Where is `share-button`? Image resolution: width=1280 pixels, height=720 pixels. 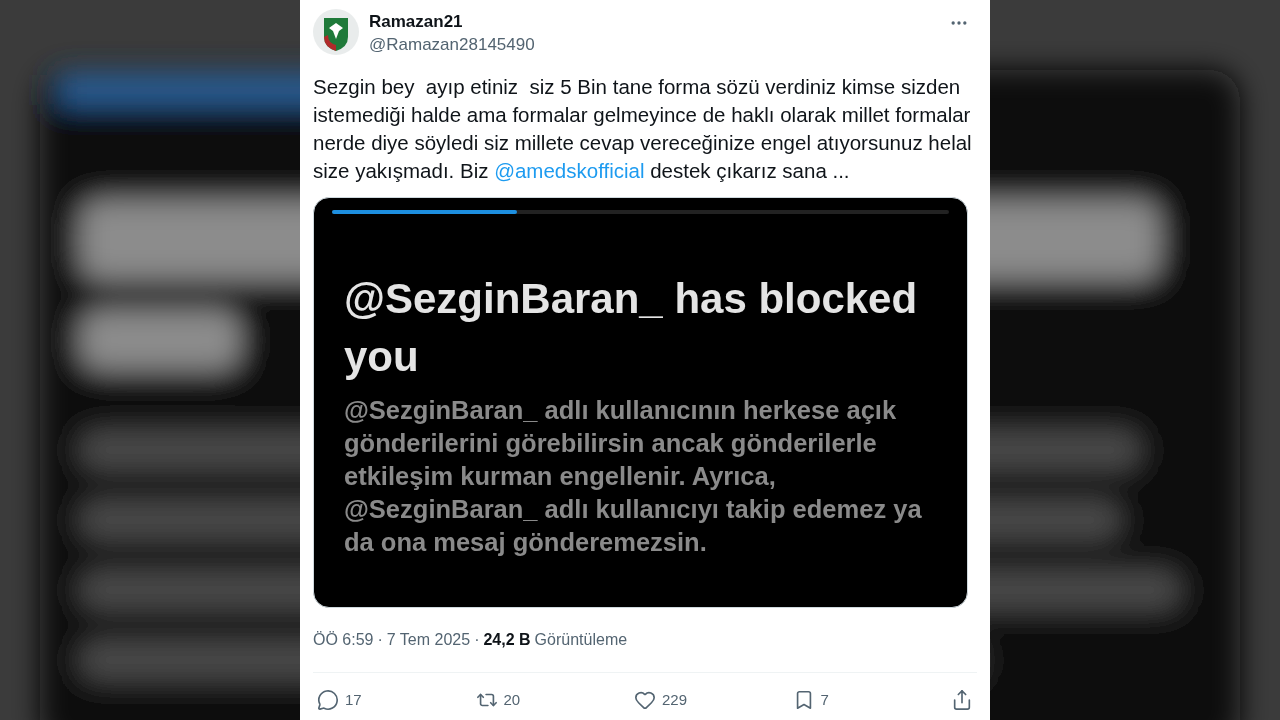 share-button is located at coordinates (962, 700).